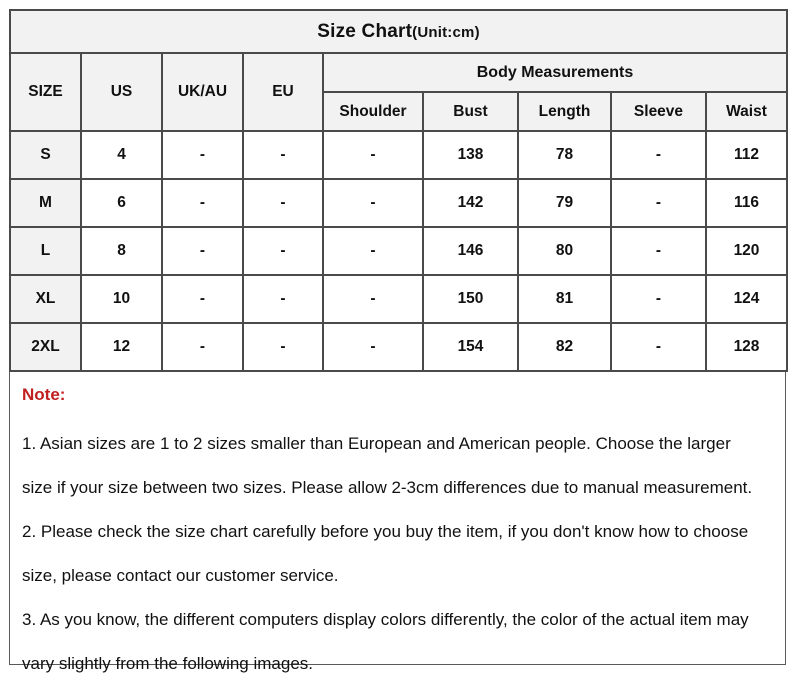  I want to click on table-row: 2XL 12 - - - 154 82 - 128, so click(399, 347).